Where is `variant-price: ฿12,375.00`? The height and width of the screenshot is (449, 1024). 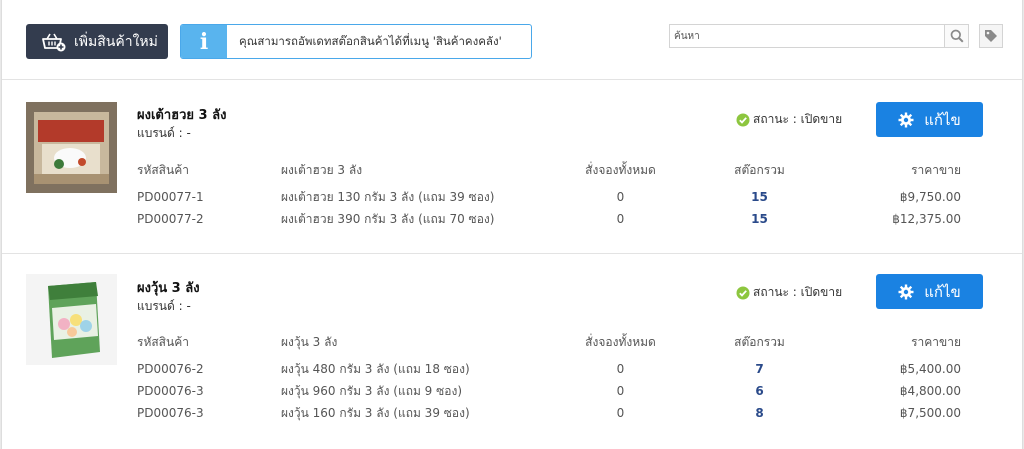 variant-price: ฿12,375.00 is located at coordinates (926, 219).